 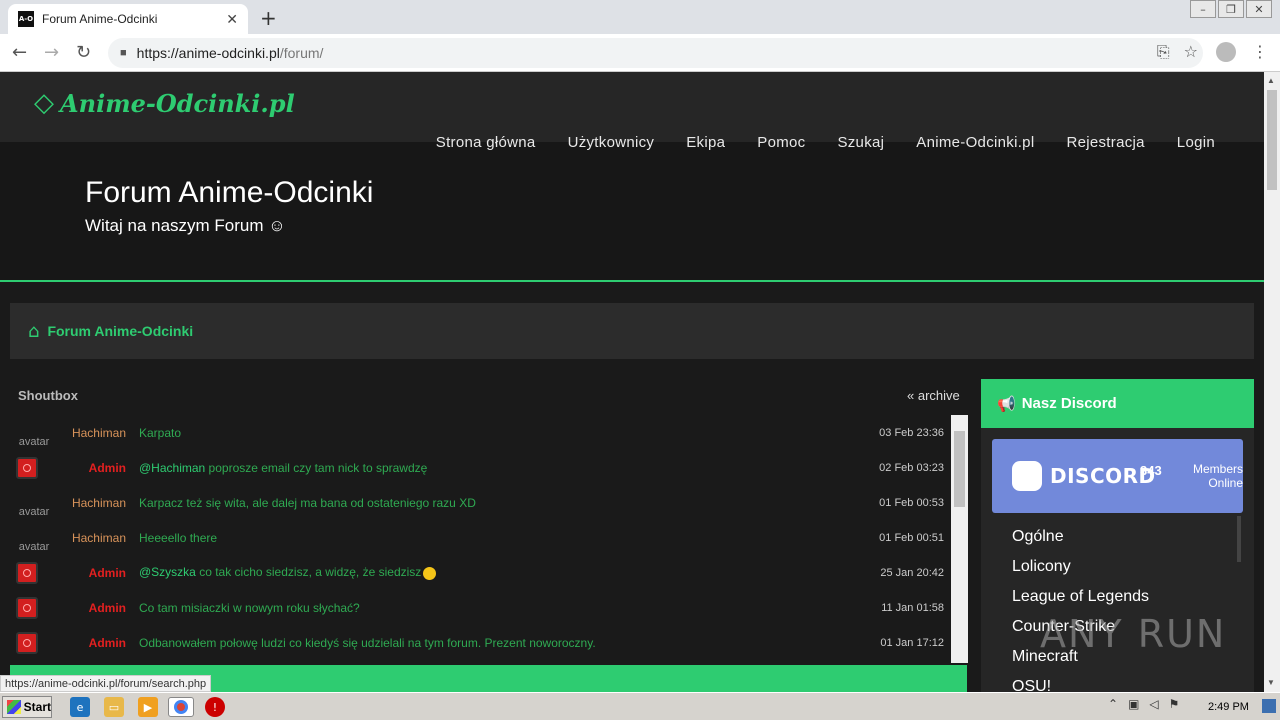 What do you see at coordinates (1271, 682) in the screenshot?
I see `scroll-down-icon: ▼` at bounding box center [1271, 682].